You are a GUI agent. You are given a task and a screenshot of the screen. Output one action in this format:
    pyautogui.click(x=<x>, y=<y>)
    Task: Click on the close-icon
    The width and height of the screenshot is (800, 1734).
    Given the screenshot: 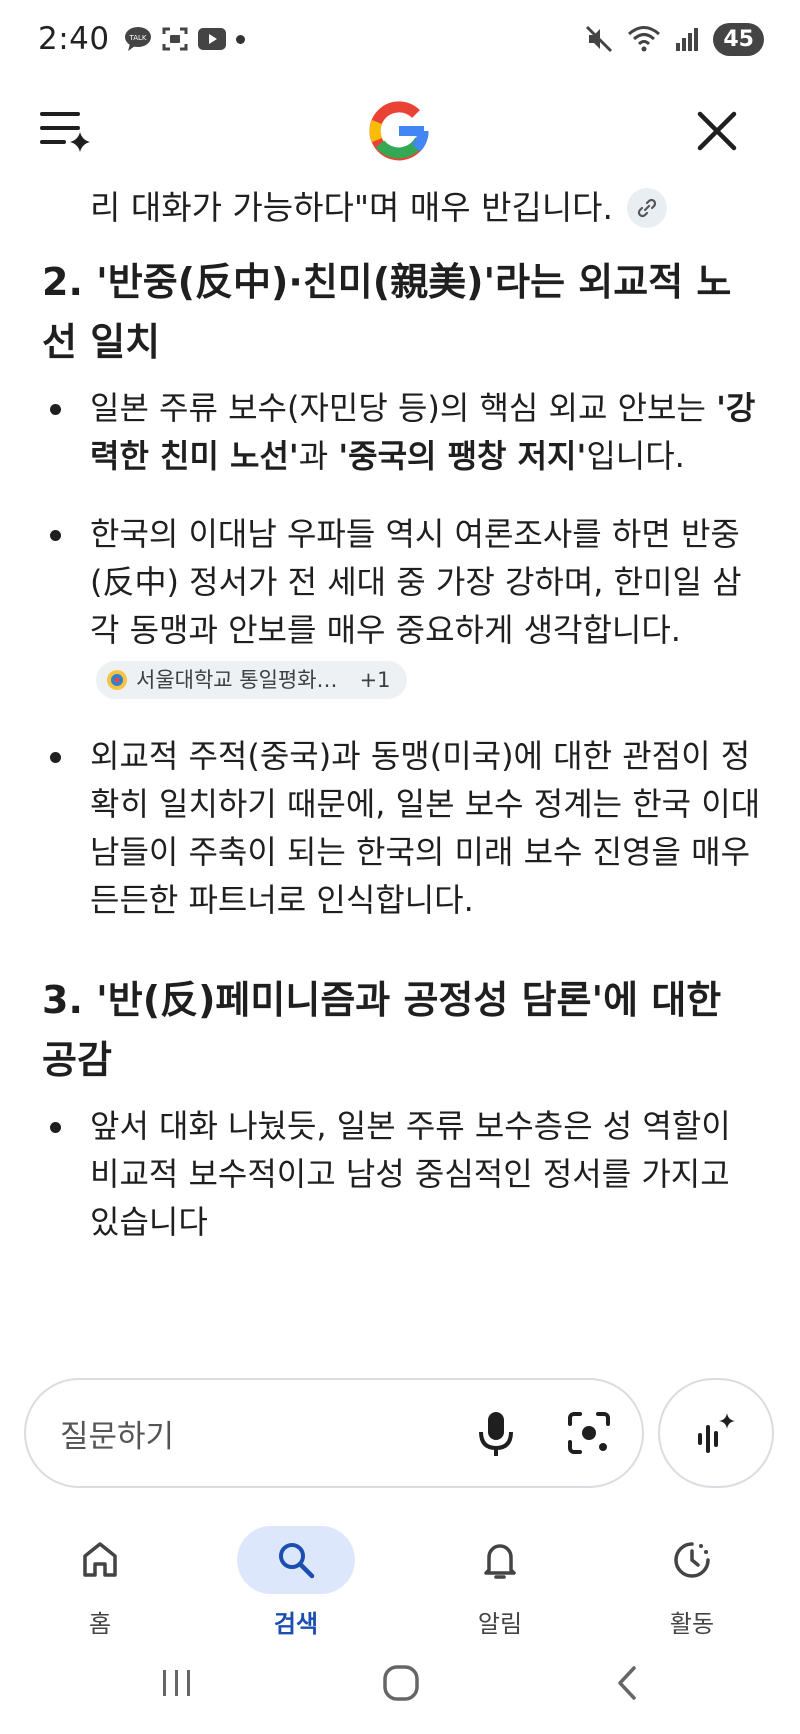 What is the action you would take?
    pyautogui.click(x=717, y=131)
    